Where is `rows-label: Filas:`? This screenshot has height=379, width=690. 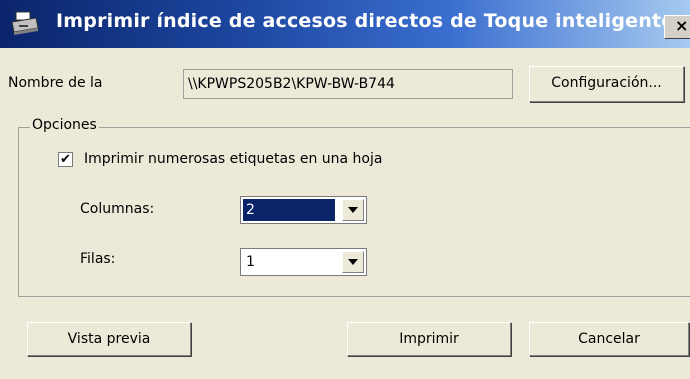
rows-label: Filas: is located at coordinates (98, 259).